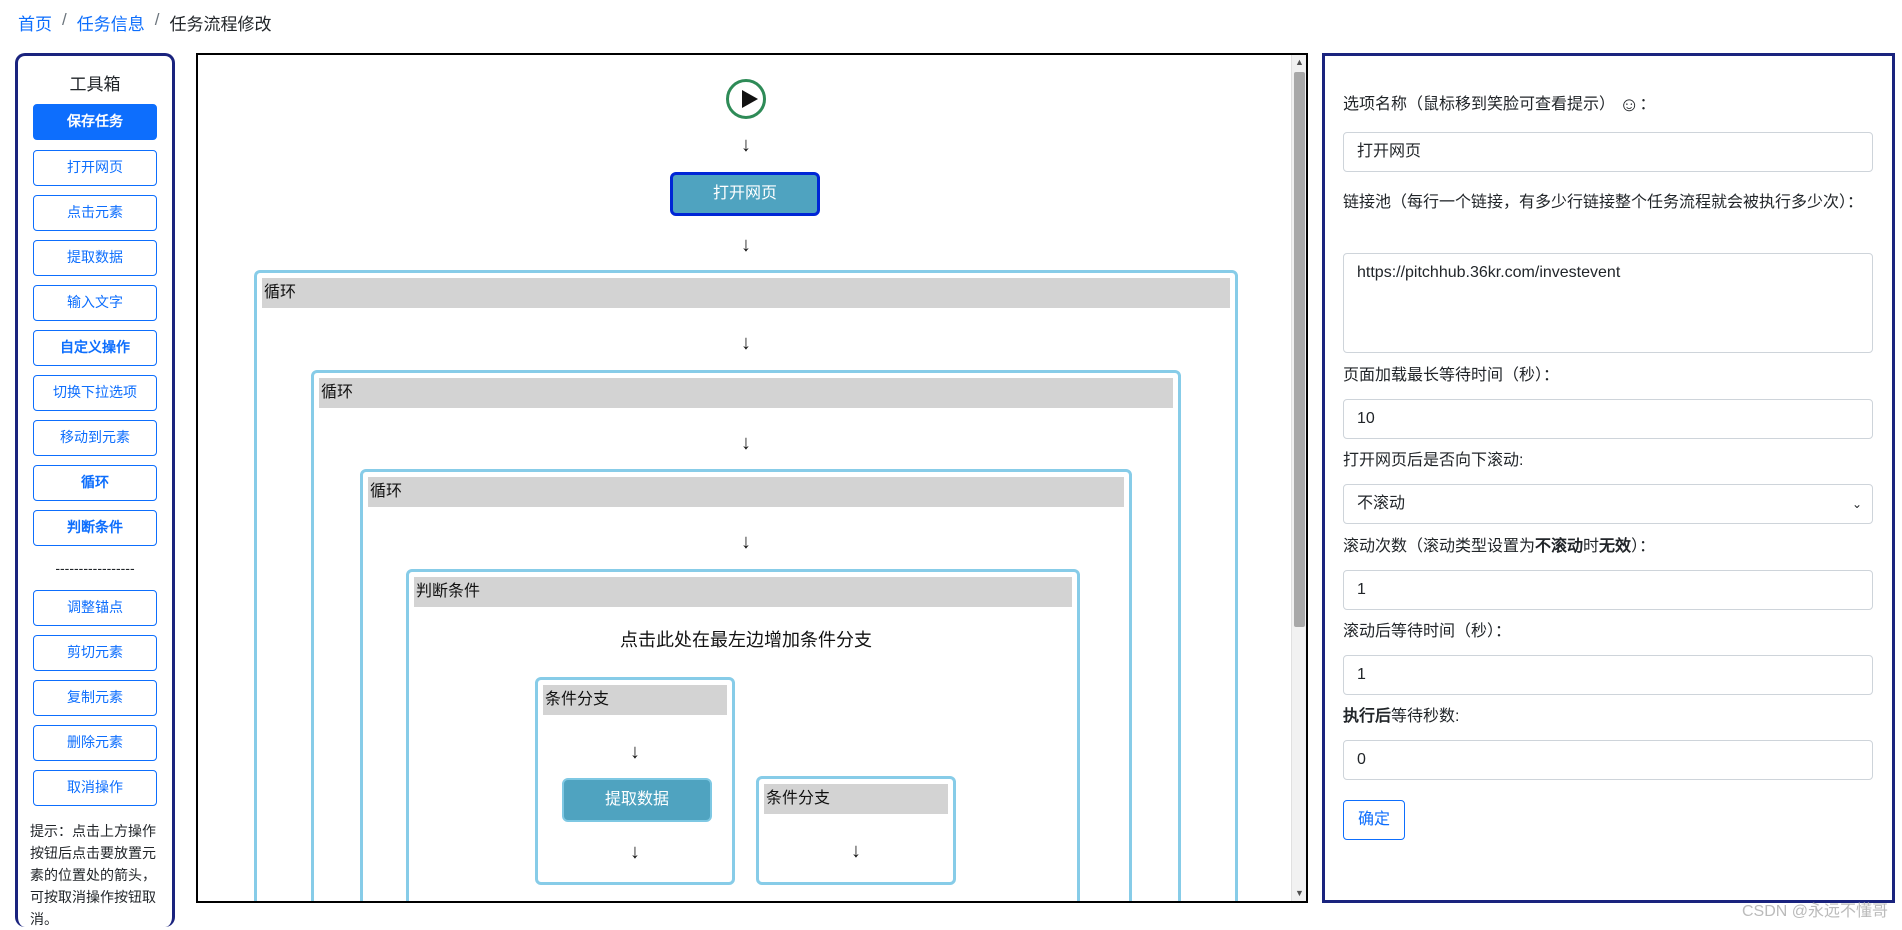 Image resolution: width=1902 pixels, height=930 pixels. I want to click on after-wait-input: 0, so click(1608, 760).